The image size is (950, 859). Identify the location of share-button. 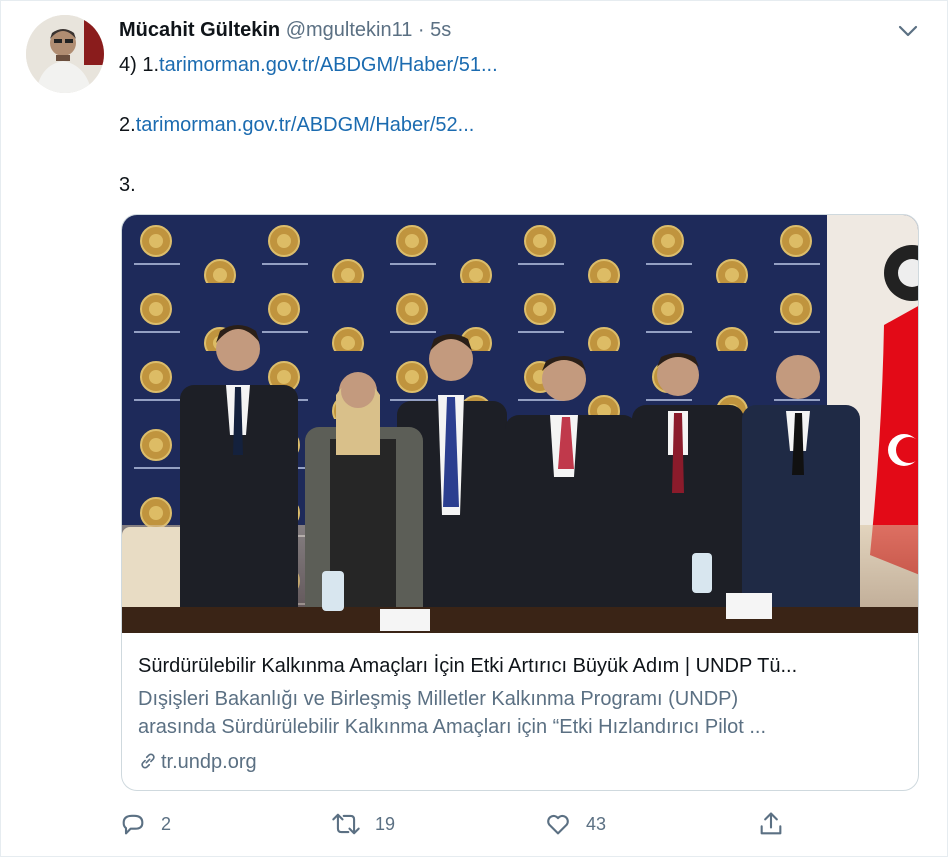
(771, 824).